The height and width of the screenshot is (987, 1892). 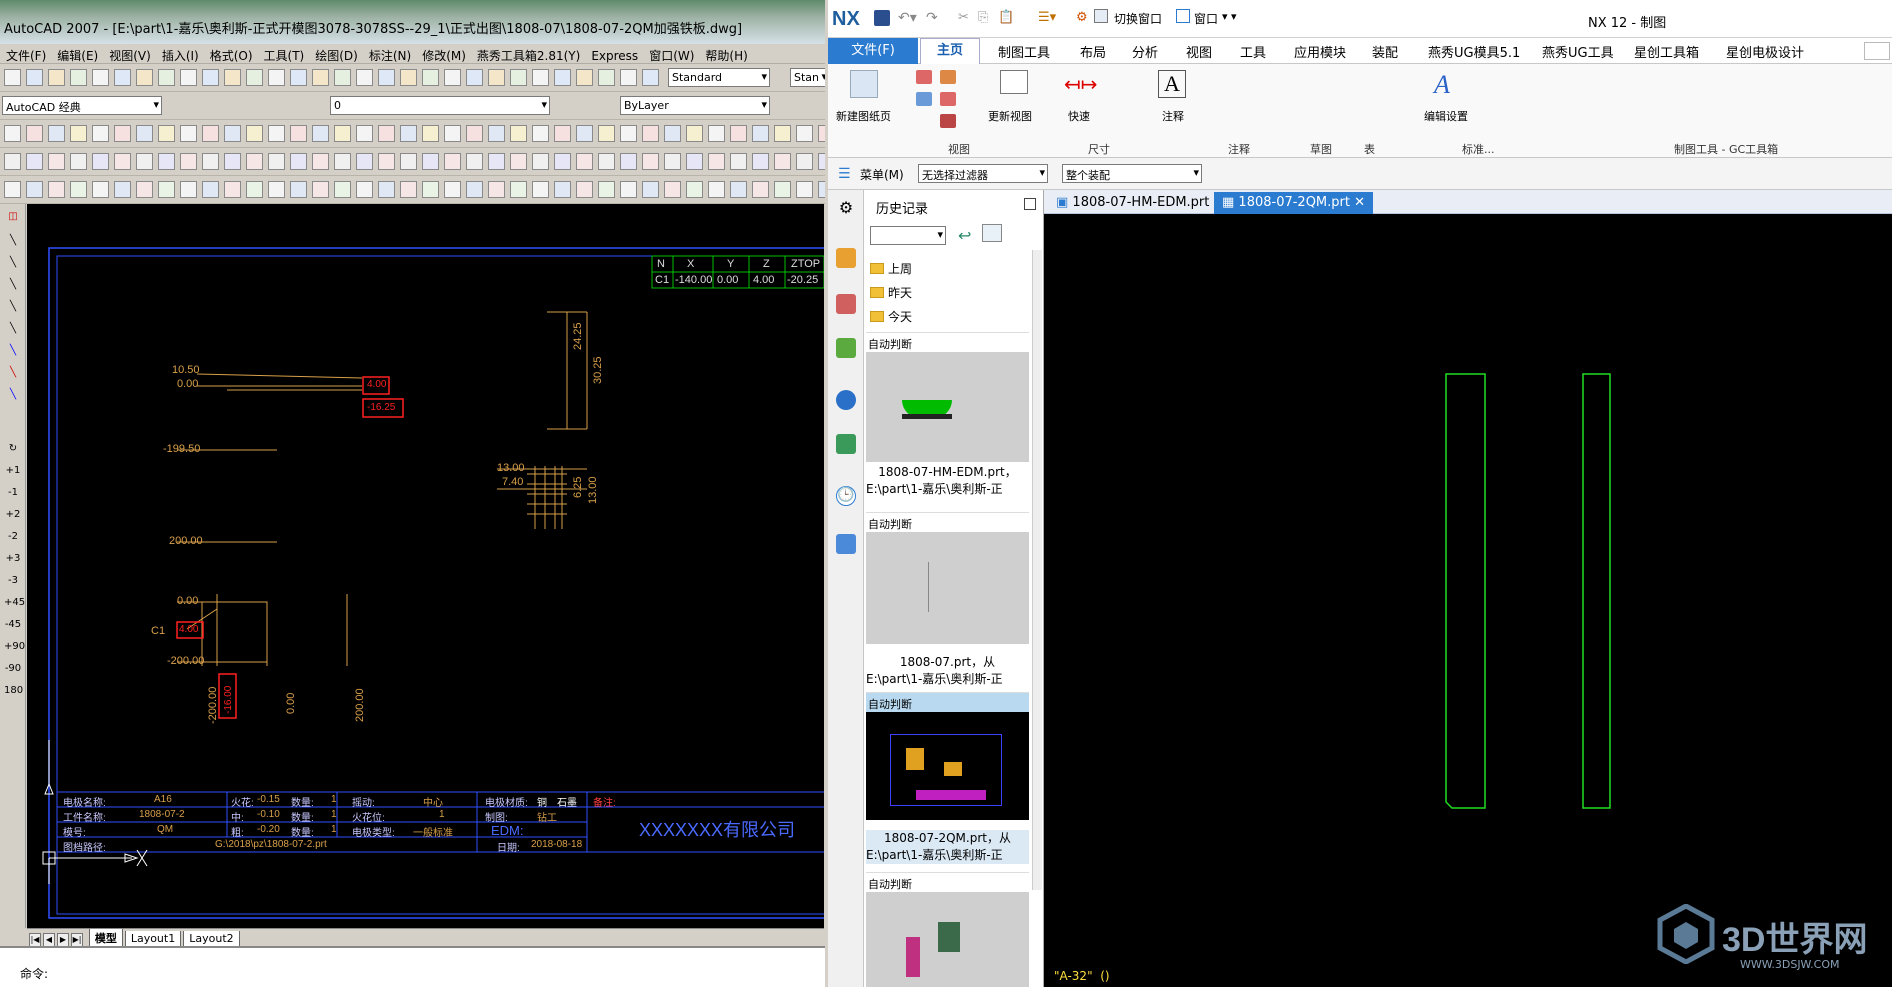 I want to click on menu-draw: 绘图(D), so click(x=336, y=54).